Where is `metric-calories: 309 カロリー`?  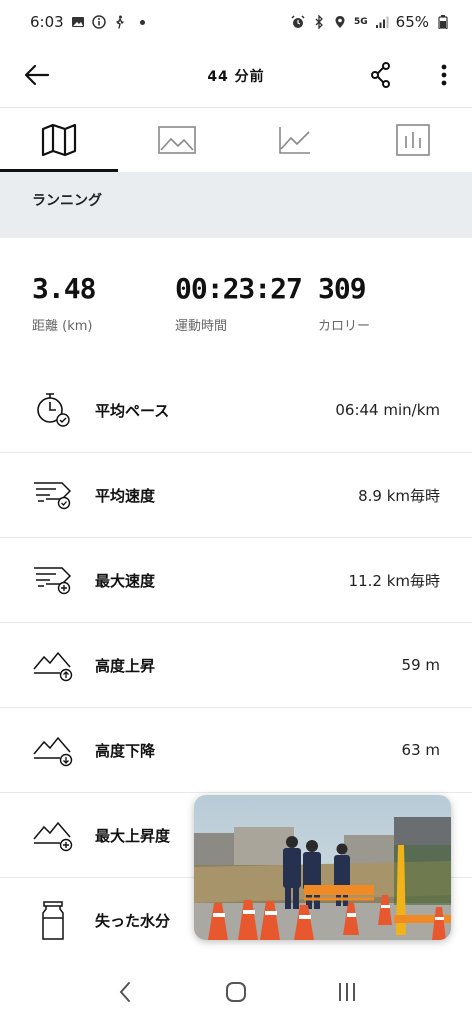
metric-calories: 309 カロリー is located at coordinates (344, 303).